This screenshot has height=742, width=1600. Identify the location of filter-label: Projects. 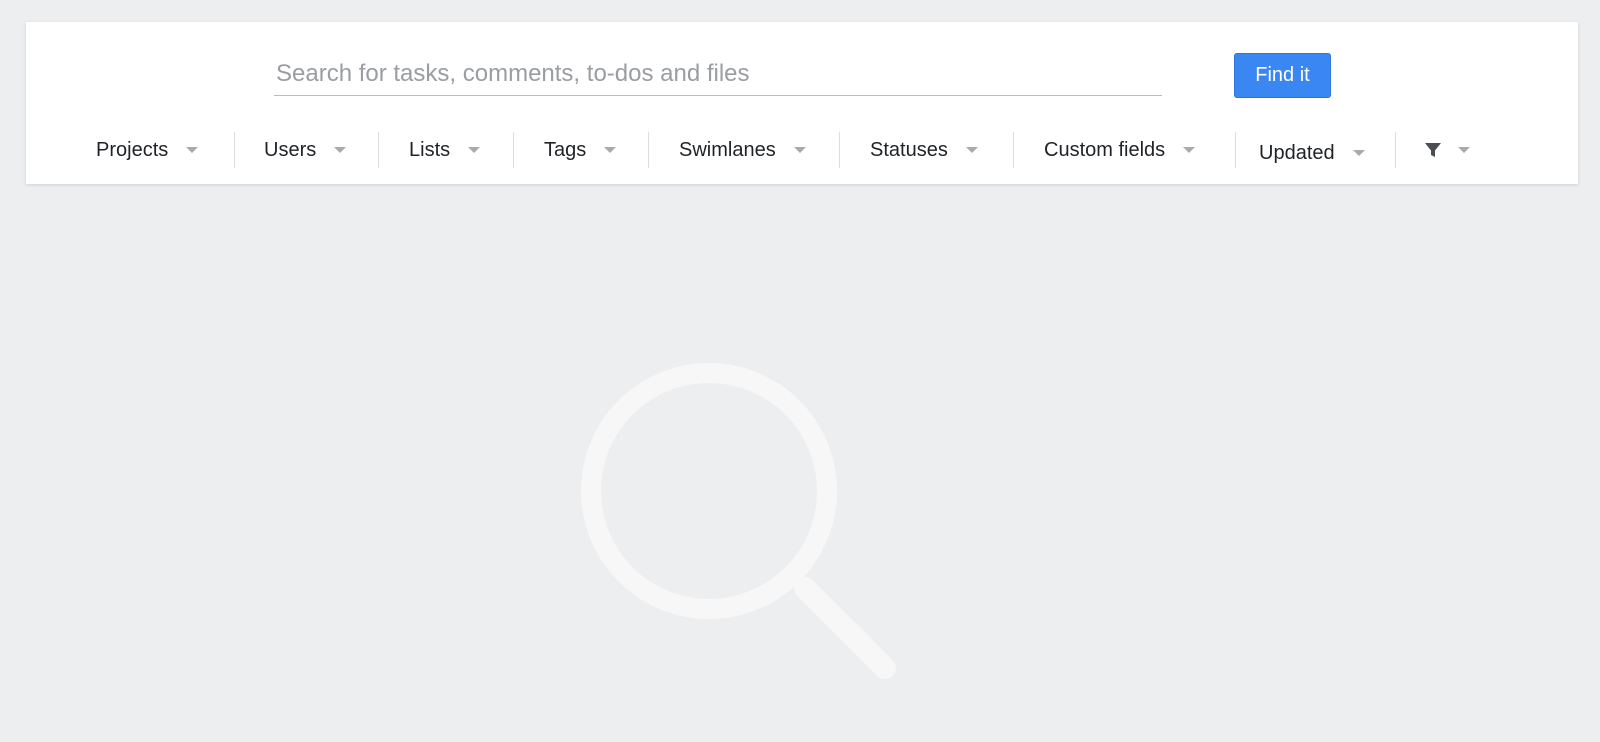
(132, 149).